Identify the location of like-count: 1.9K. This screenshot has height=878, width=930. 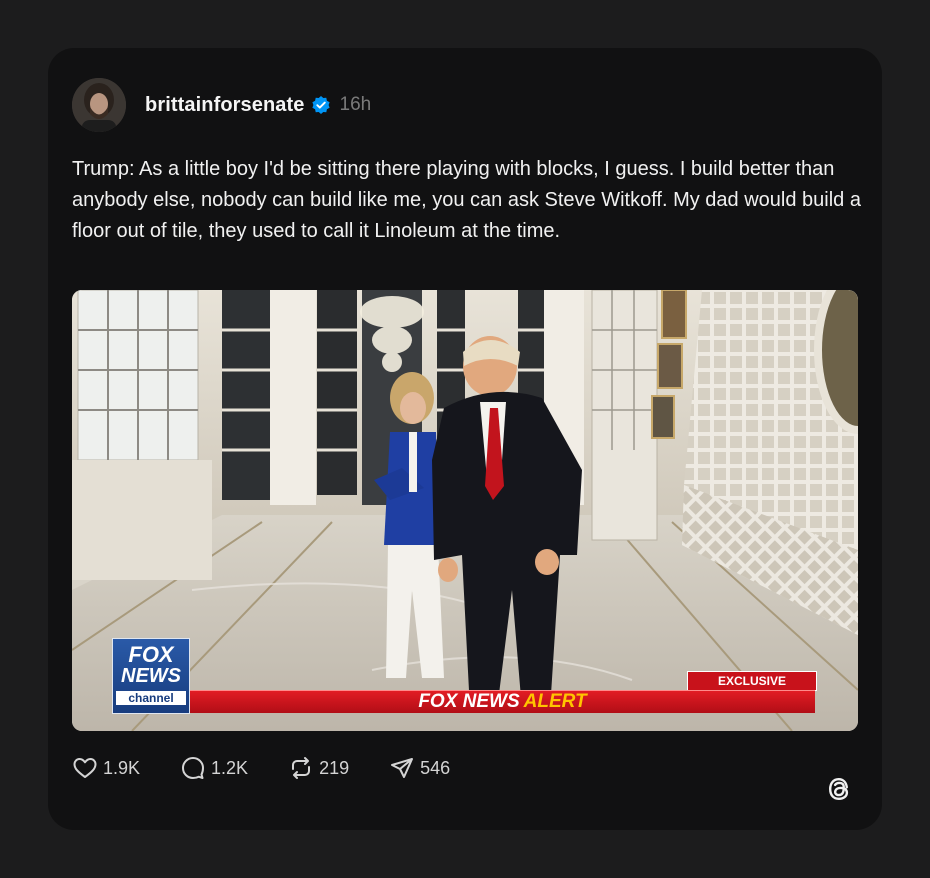
(122, 767).